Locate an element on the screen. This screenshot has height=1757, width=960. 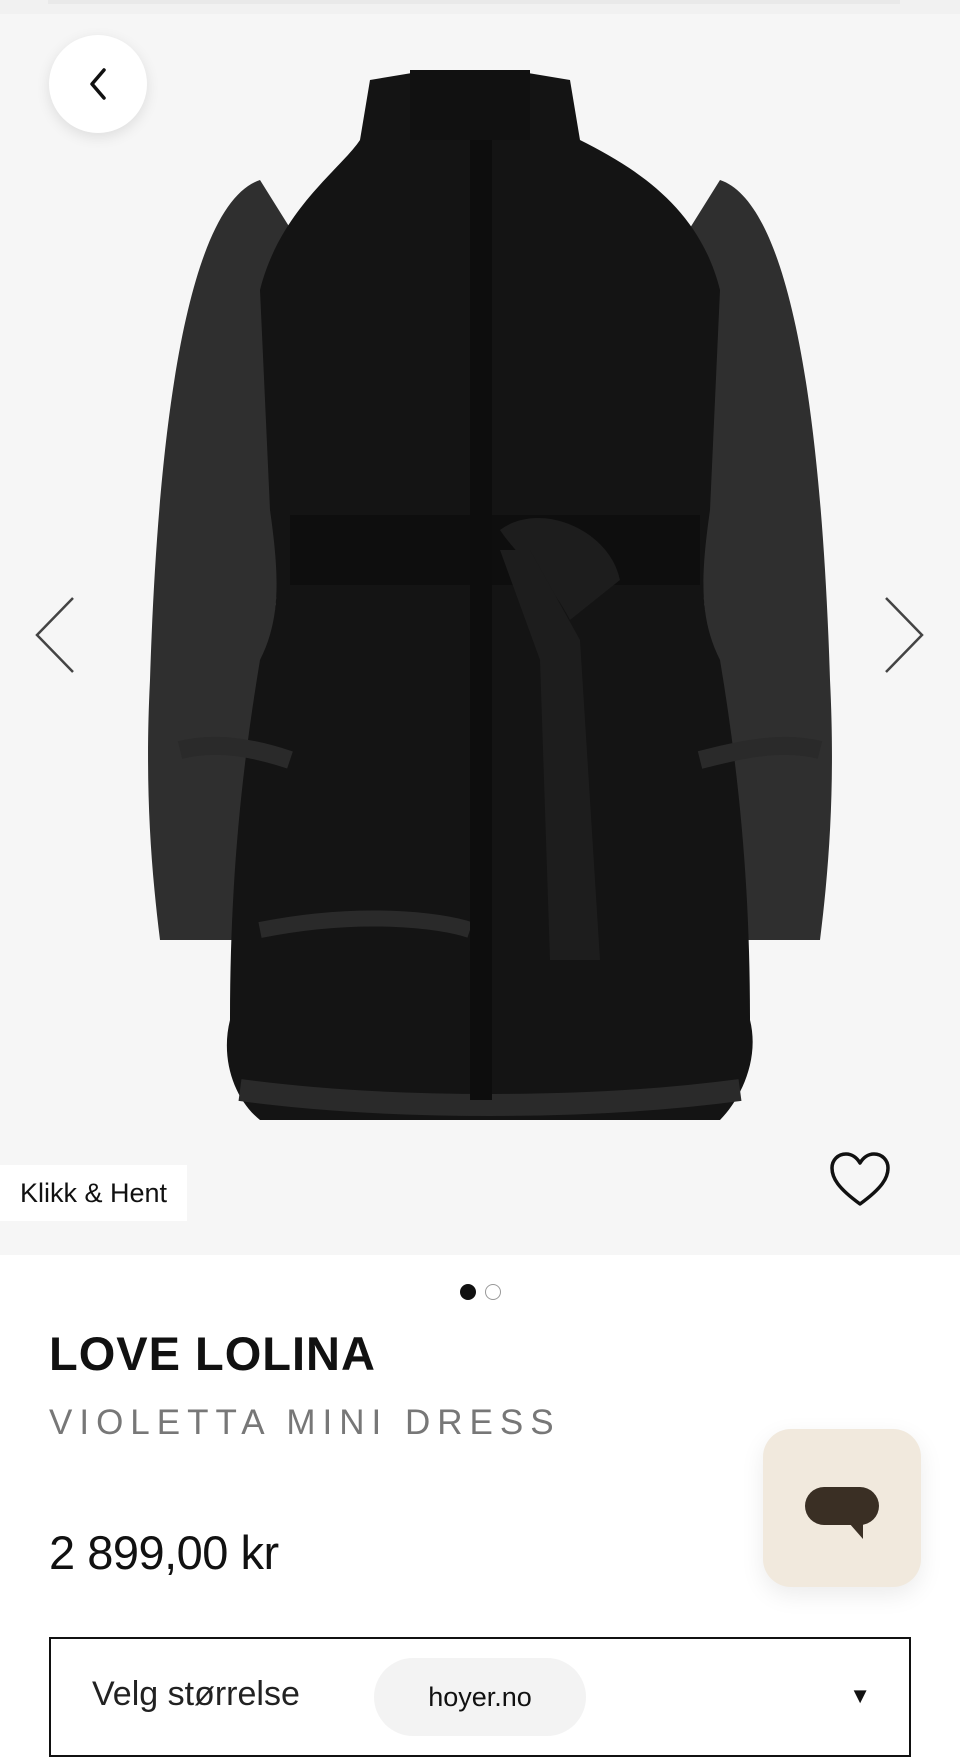
next-image-button is located at coordinates (905, 635).